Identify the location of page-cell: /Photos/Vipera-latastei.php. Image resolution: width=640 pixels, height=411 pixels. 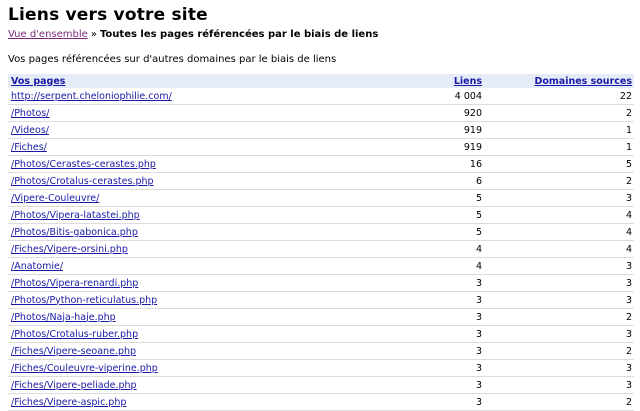
(178, 215).